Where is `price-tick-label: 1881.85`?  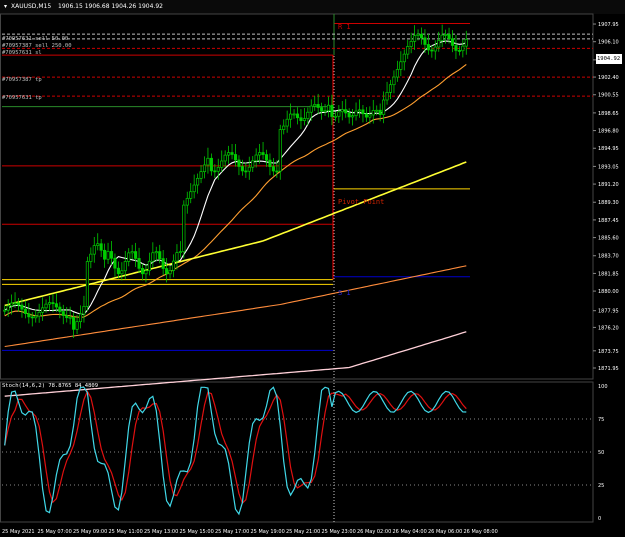
price-tick-label: 1881.85 is located at coordinates (608, 274).